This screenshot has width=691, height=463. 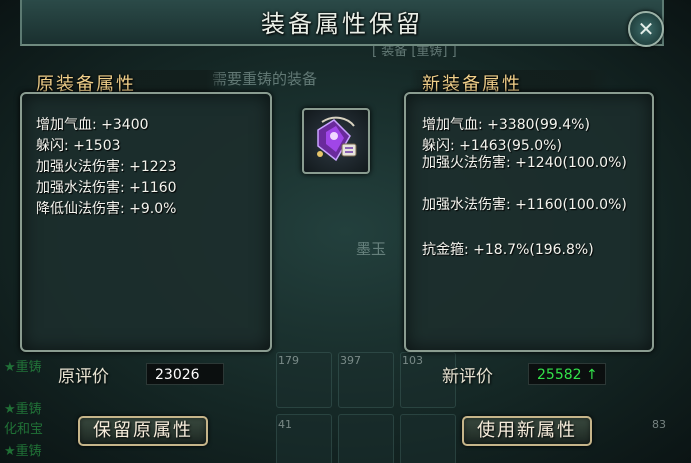 I want to click on new-stat-line: 躲闪: +1463(95.0%), so click(x=492, y=146).